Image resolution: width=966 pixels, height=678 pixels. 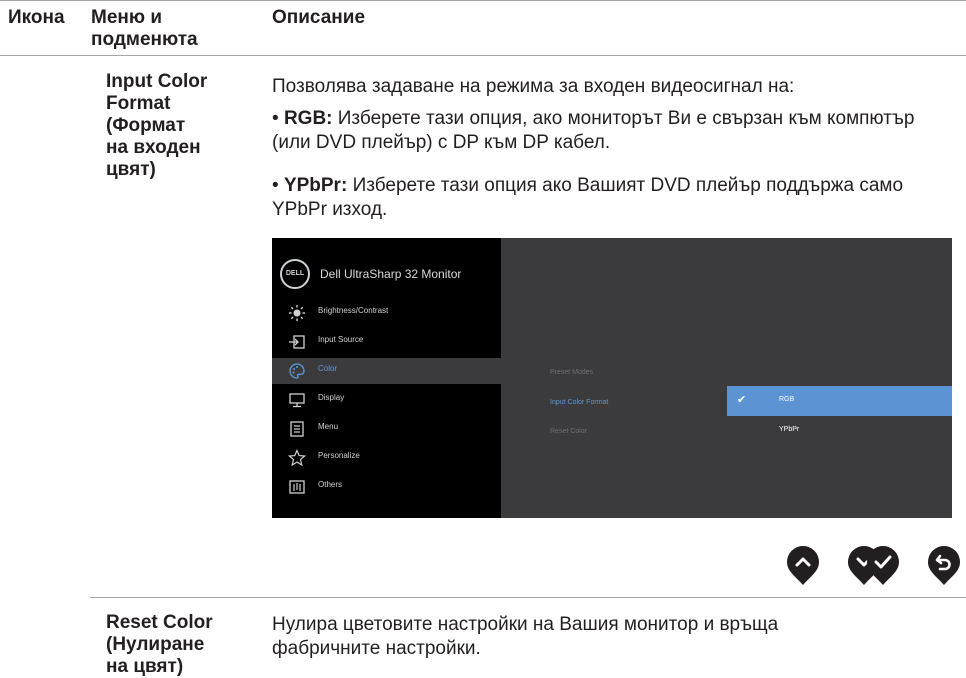 I want to click on others-icon, so click(x=297, y=487).